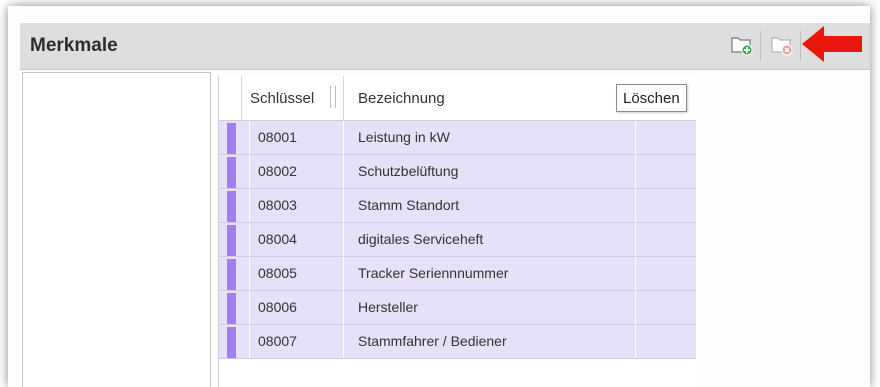 The image size is (880, 387). What do you see at coordinates (485, 341) in the screenshot?
I see `row-name: Stammfahrer / Bediener` at bounding box center [485, 341].